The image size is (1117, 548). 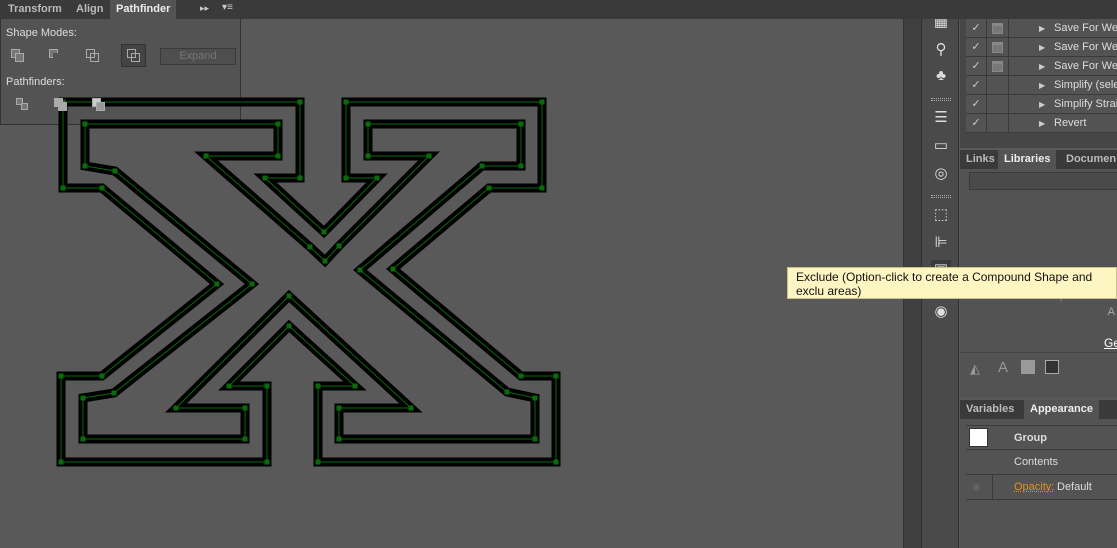 I want to click on minus-front-button, so click(x=56, y=56).